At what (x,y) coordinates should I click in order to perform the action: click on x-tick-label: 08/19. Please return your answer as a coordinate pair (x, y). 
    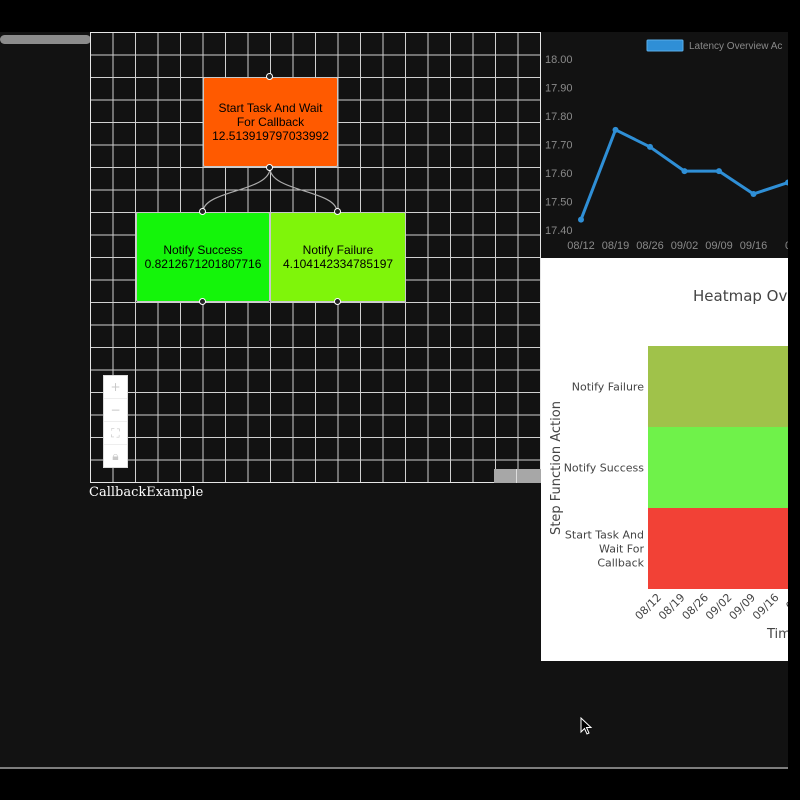
    Looking at the image, I should click on (616, 246).